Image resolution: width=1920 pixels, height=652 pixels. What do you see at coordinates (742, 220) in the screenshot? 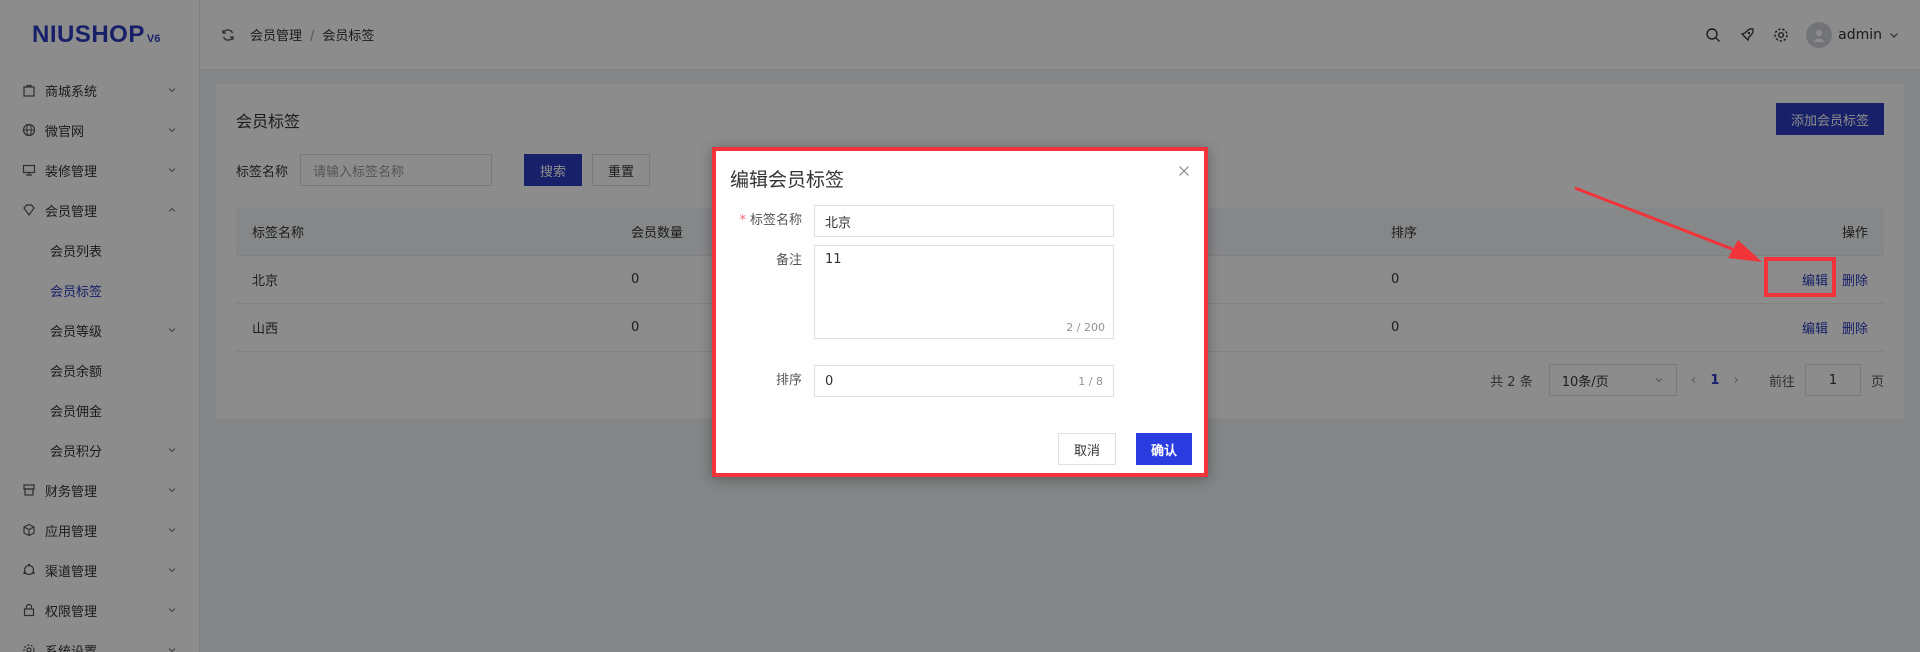
I see `required-mark: *` at bounding box center [742, 220].